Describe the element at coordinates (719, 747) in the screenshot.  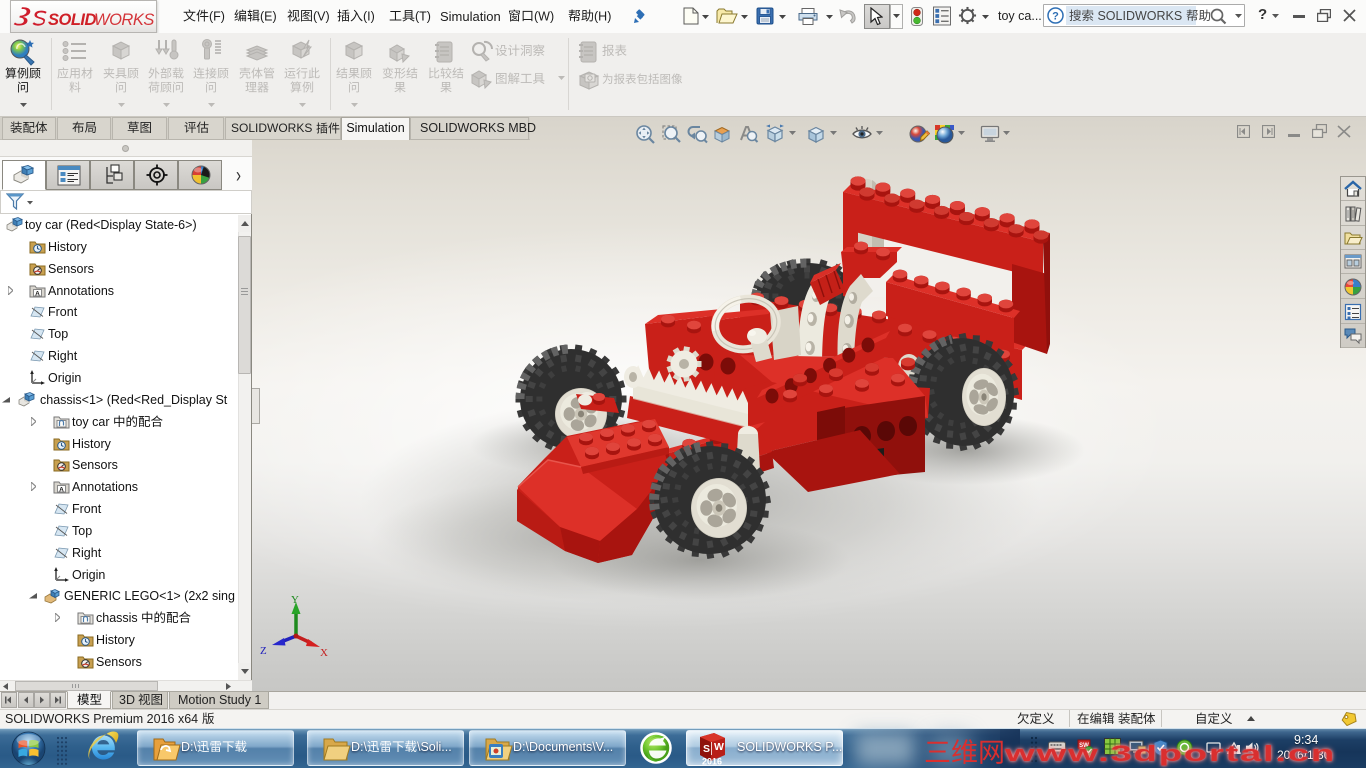
I see `svg-text: W` at that location.